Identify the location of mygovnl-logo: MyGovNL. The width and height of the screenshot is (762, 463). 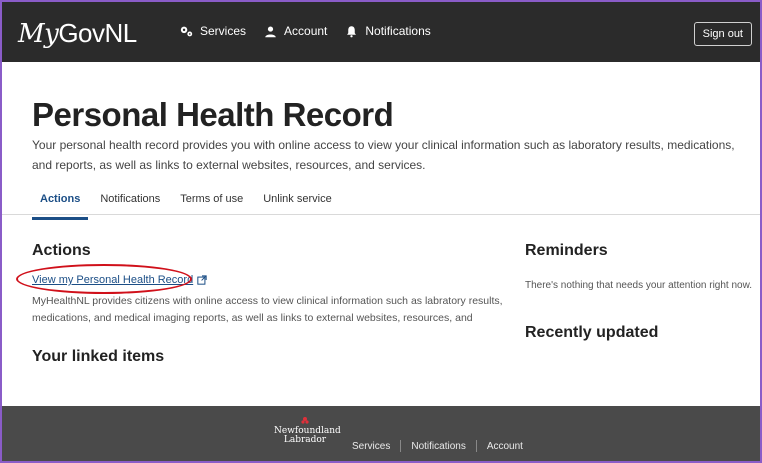
(77, 33).